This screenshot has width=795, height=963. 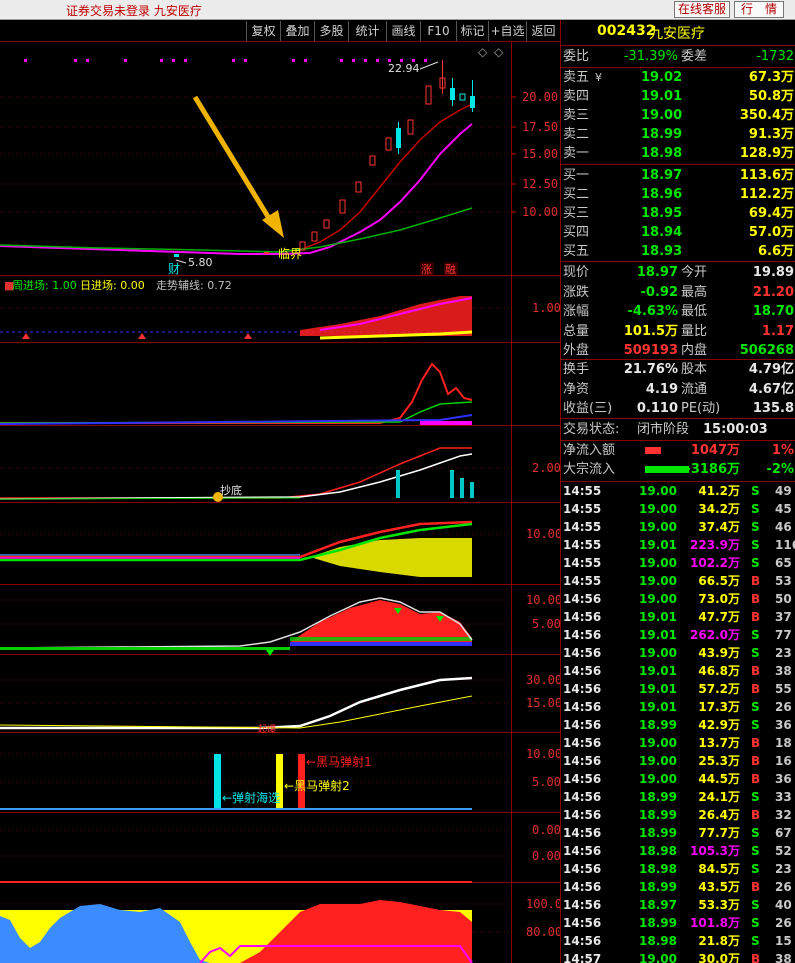 I want to click on tick-row: 14:56 19.01 46.8万 B 38, so click(x=678, y=671).